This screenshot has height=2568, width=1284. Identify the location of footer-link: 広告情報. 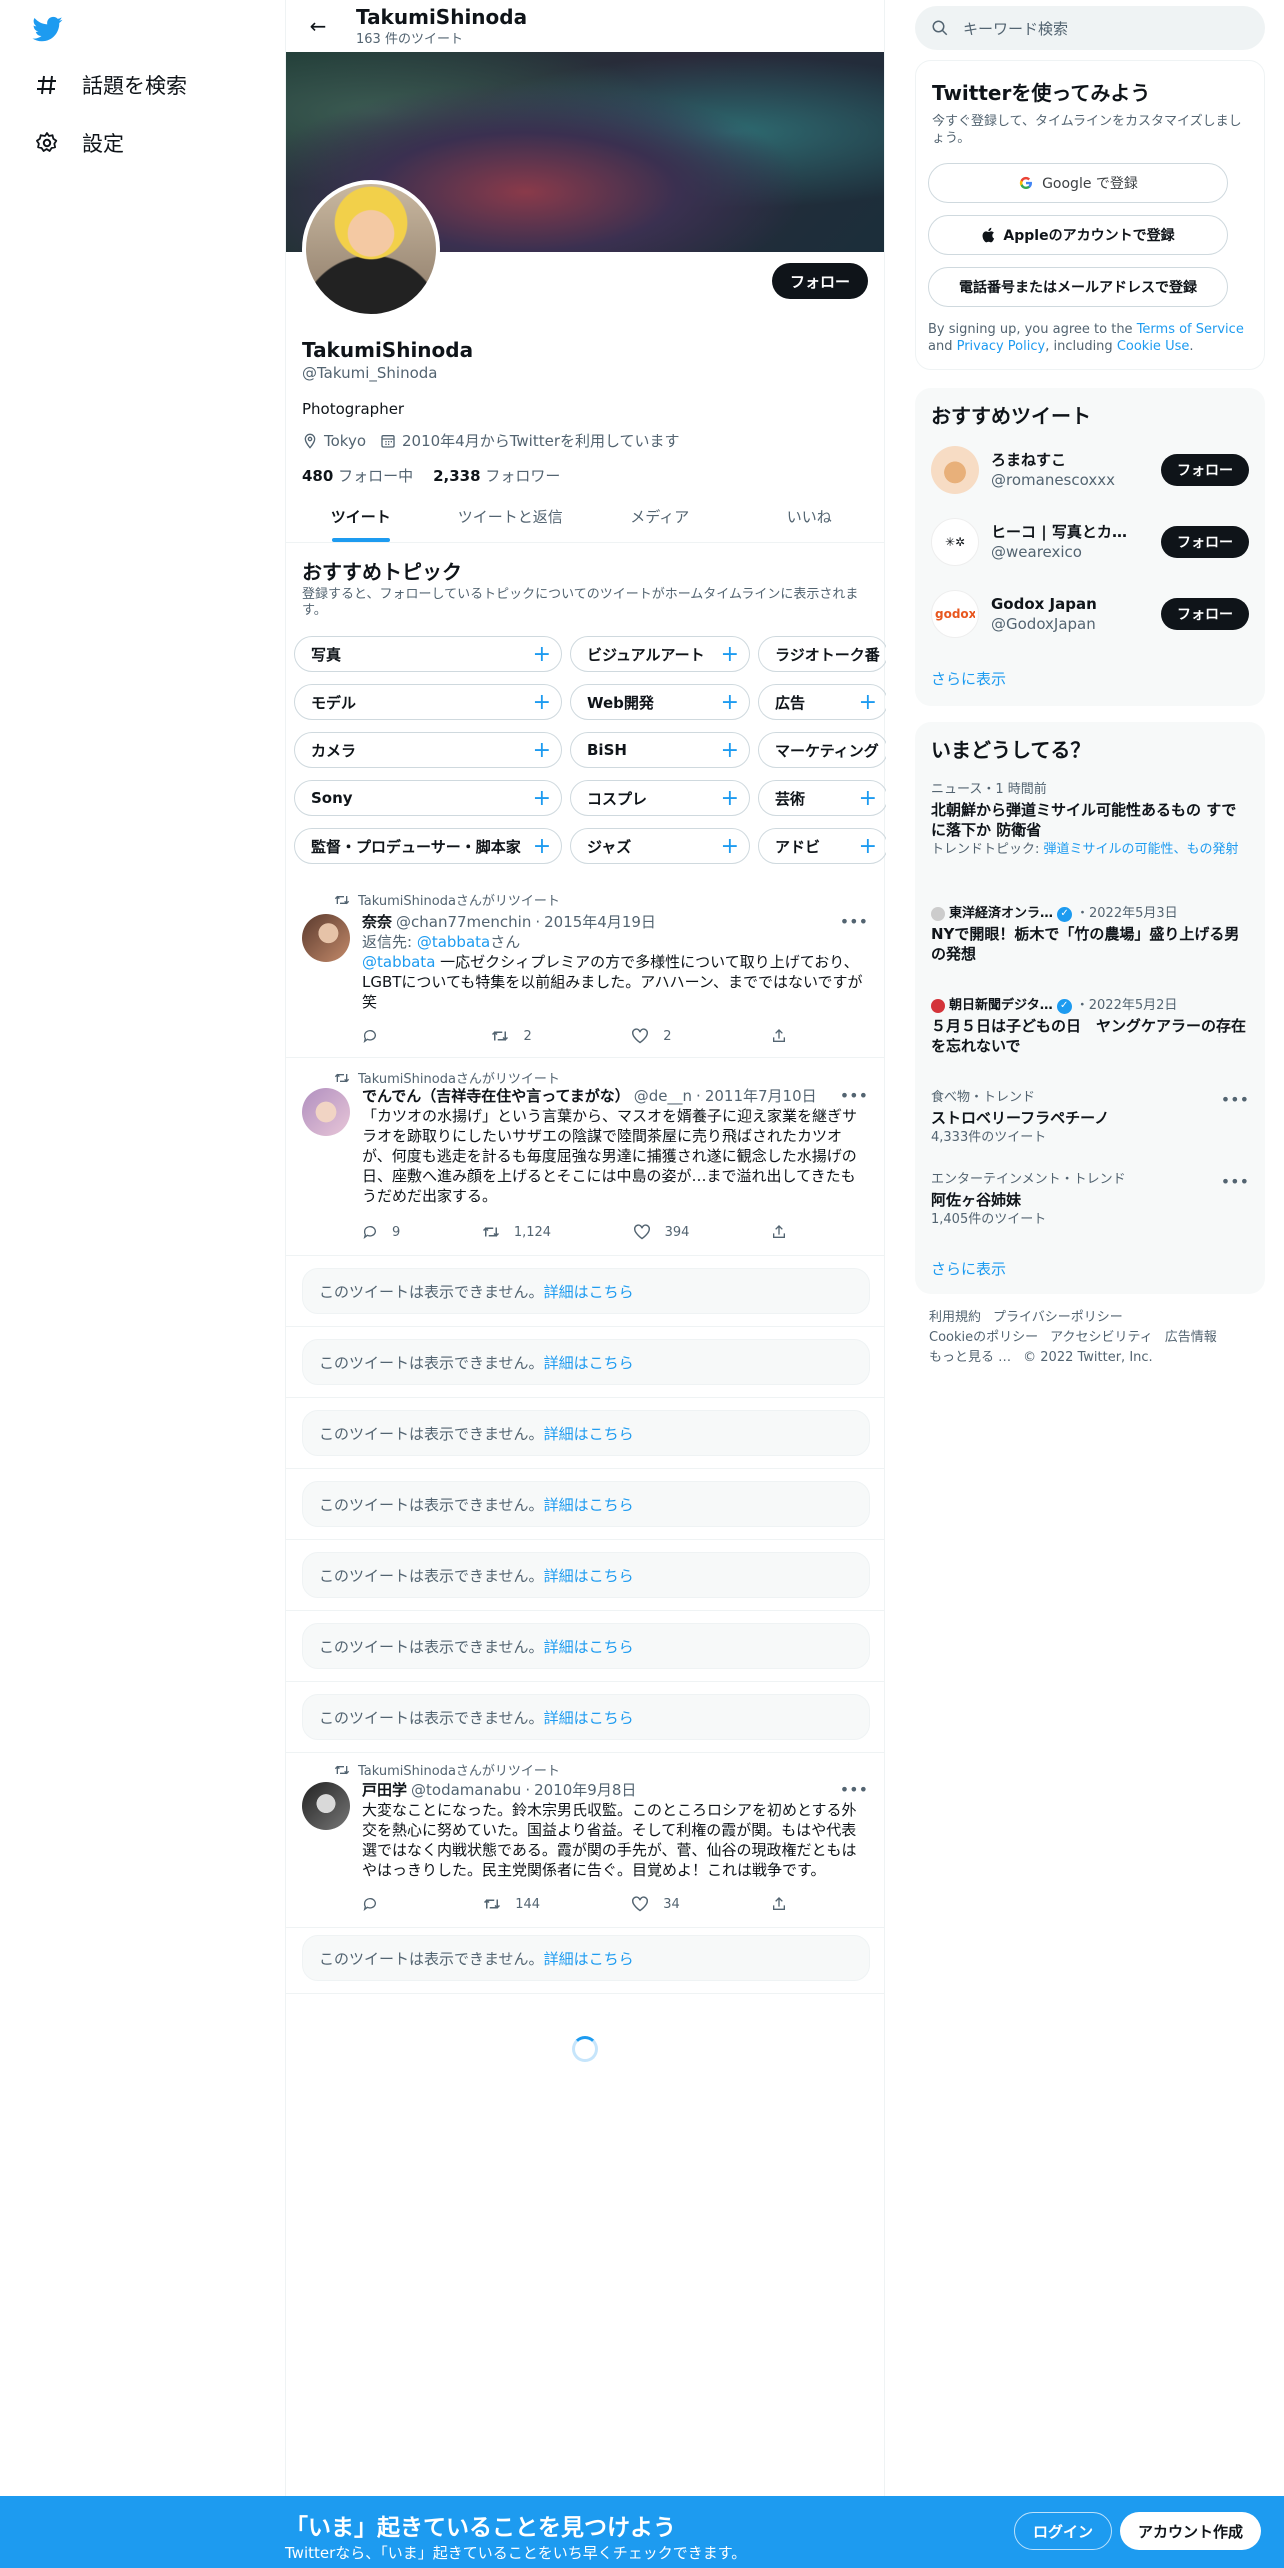
(1191, 1337).